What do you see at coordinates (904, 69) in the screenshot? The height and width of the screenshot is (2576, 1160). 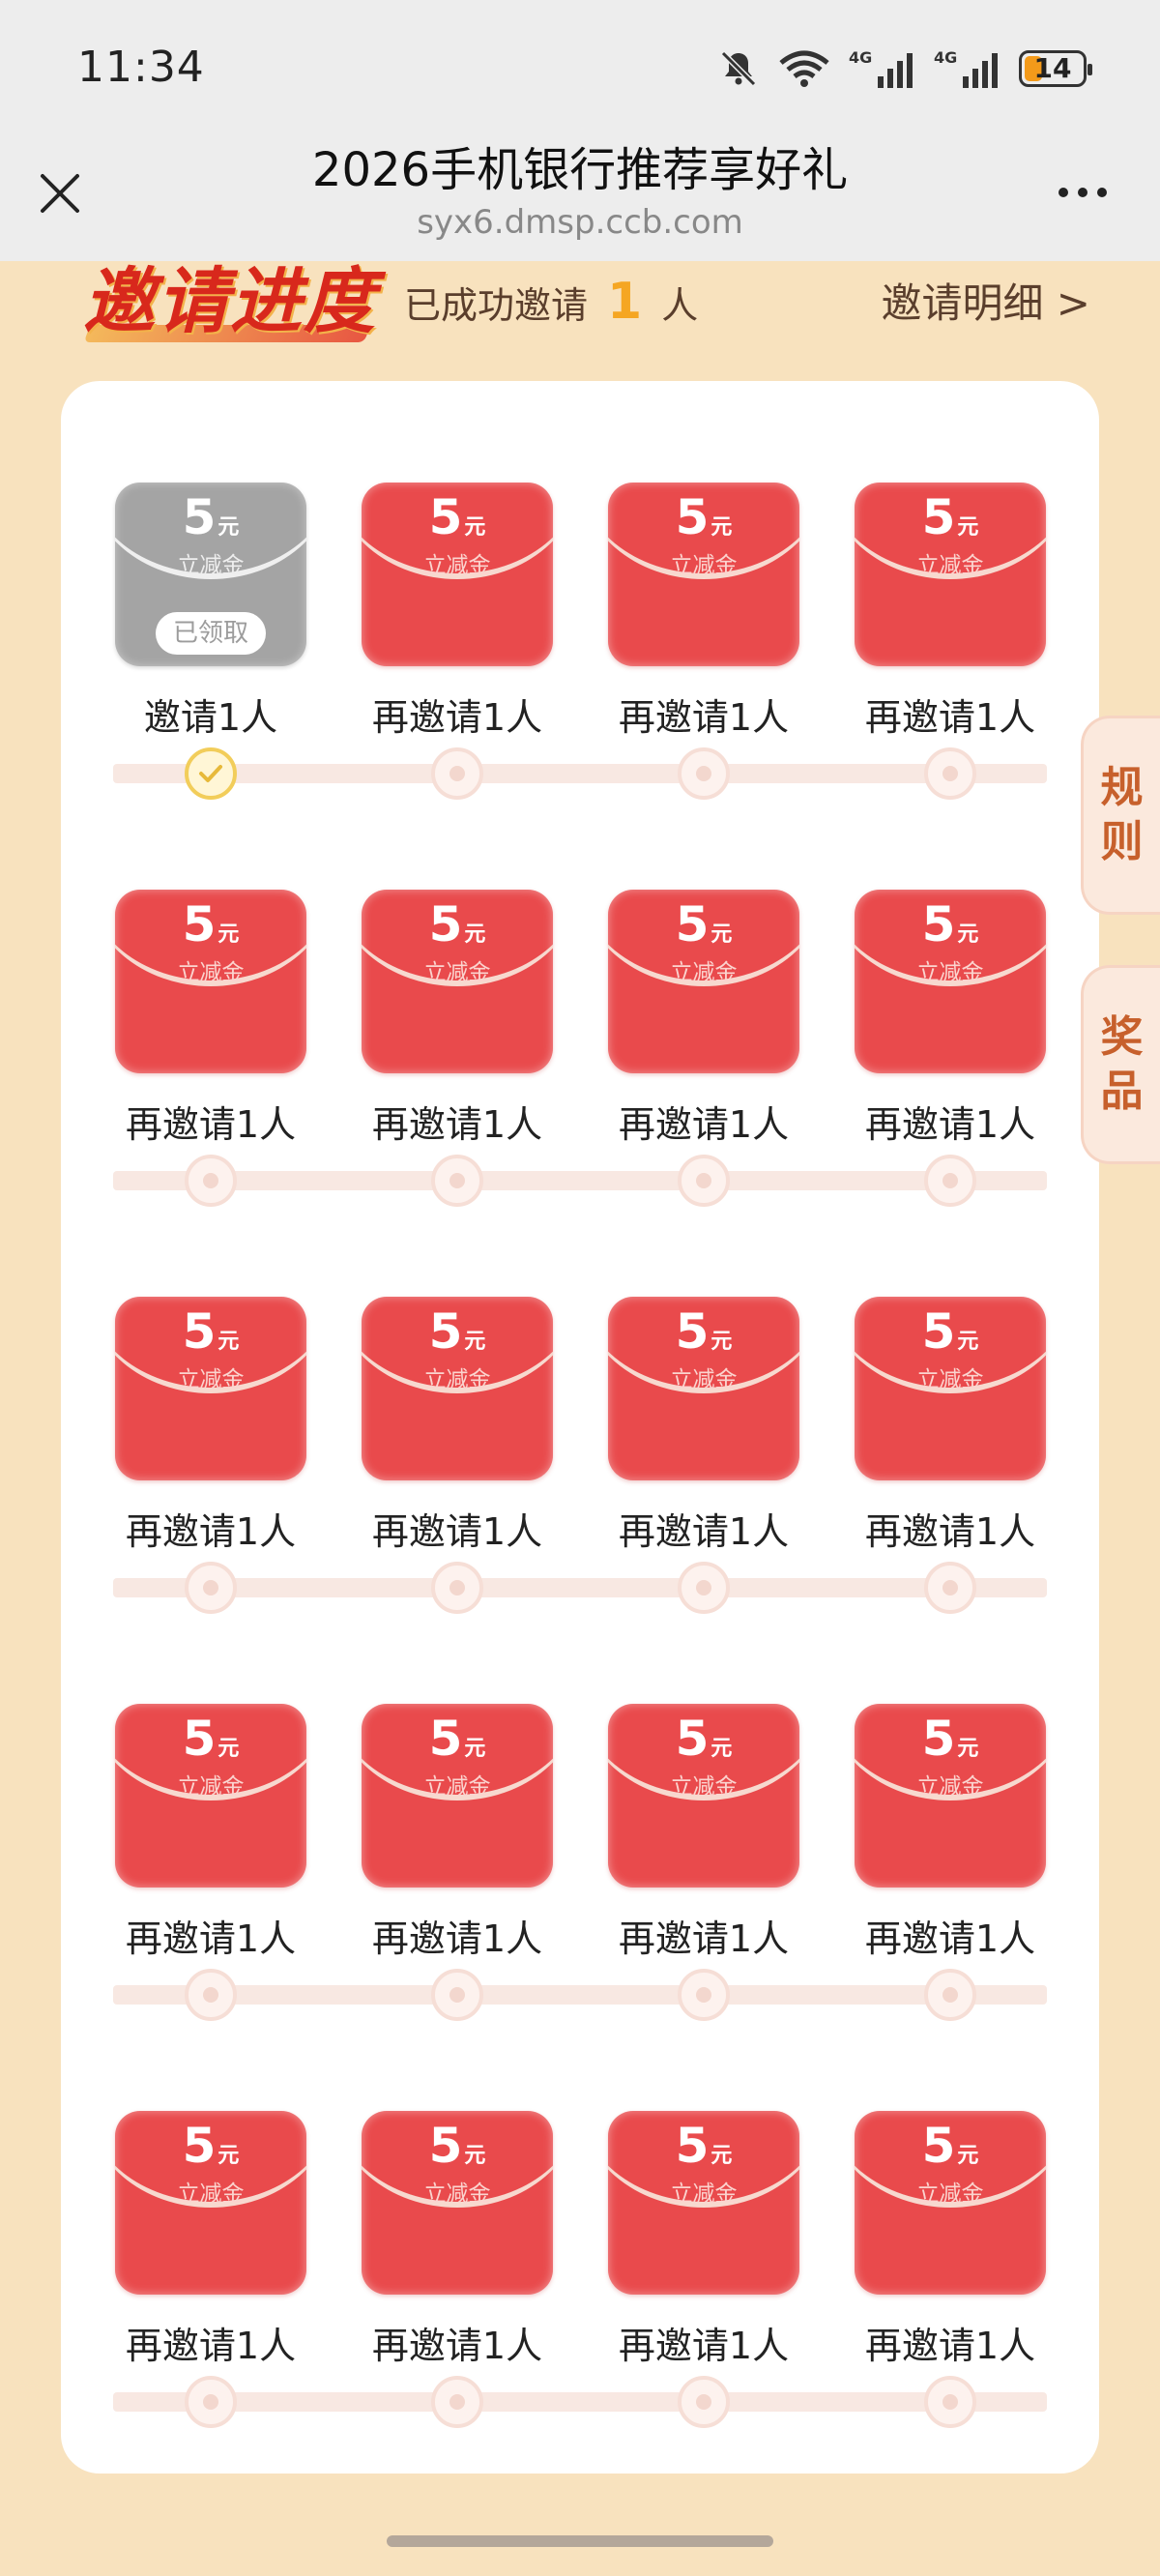 I see `status-icons: 4G 4G 14` at bounding box center [904, 69].